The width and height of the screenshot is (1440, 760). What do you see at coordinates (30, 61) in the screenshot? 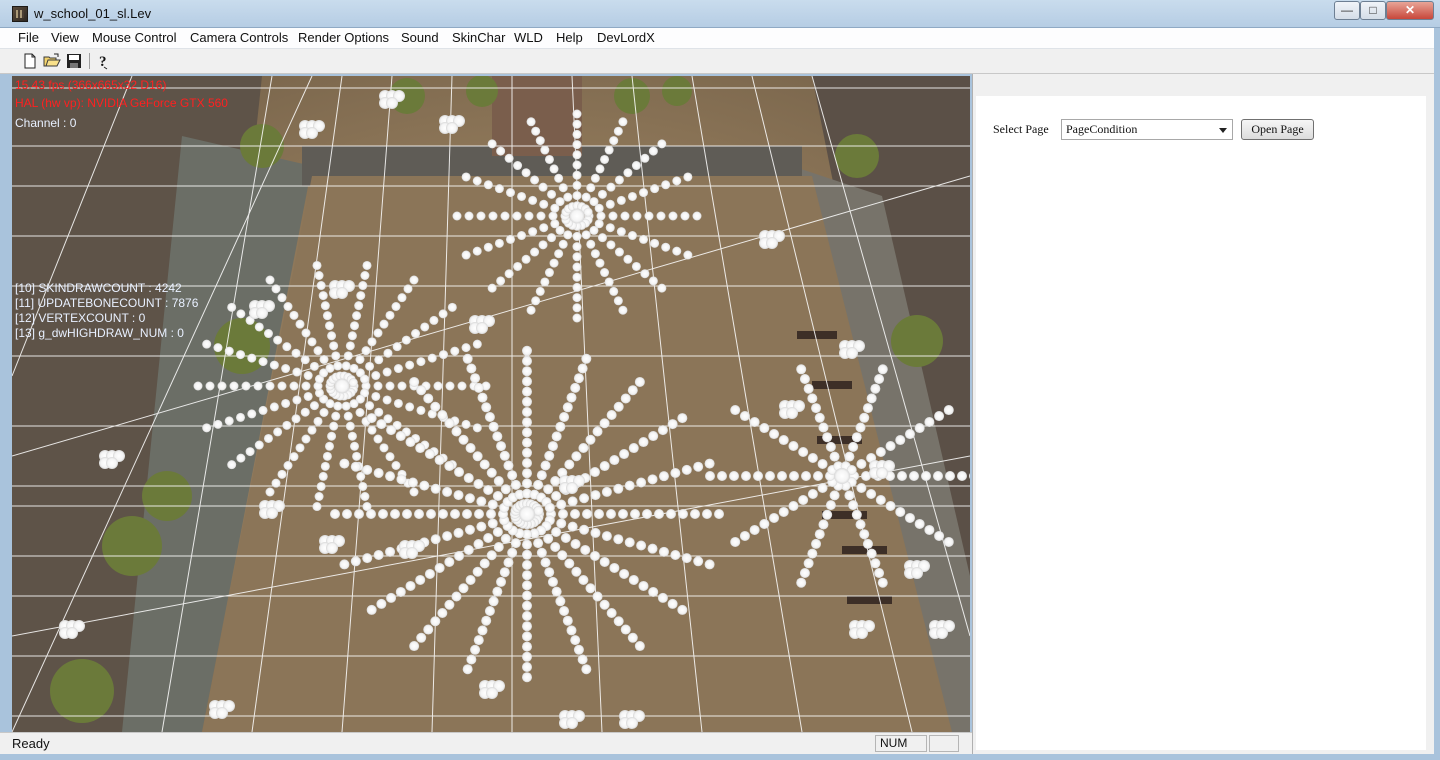
I see `new-file-icon` at bounding box center [30, 61].